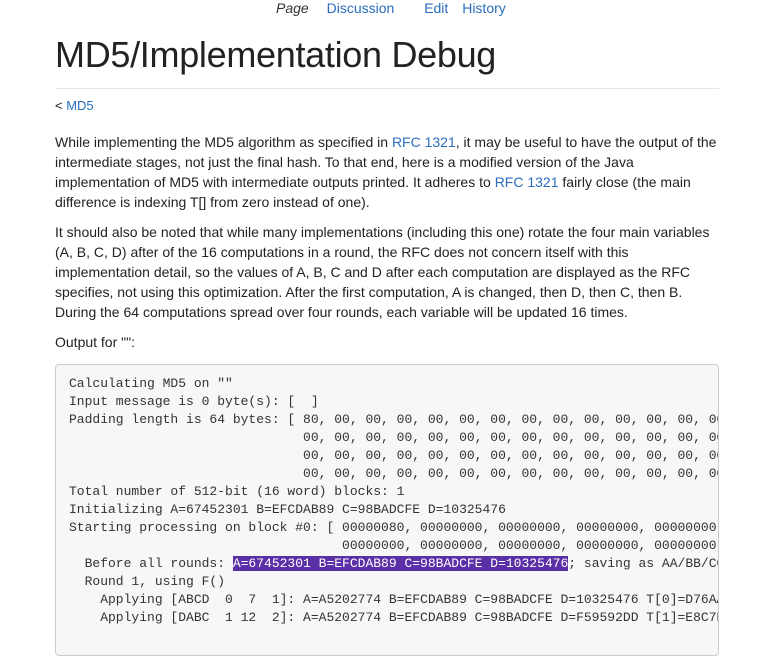 The width and height of the screenshot is (779, 656). What do you see at coordinates (436, 8) in the screenshot?
I see `tab-edit: Edit` at bounding box center [436, 8].